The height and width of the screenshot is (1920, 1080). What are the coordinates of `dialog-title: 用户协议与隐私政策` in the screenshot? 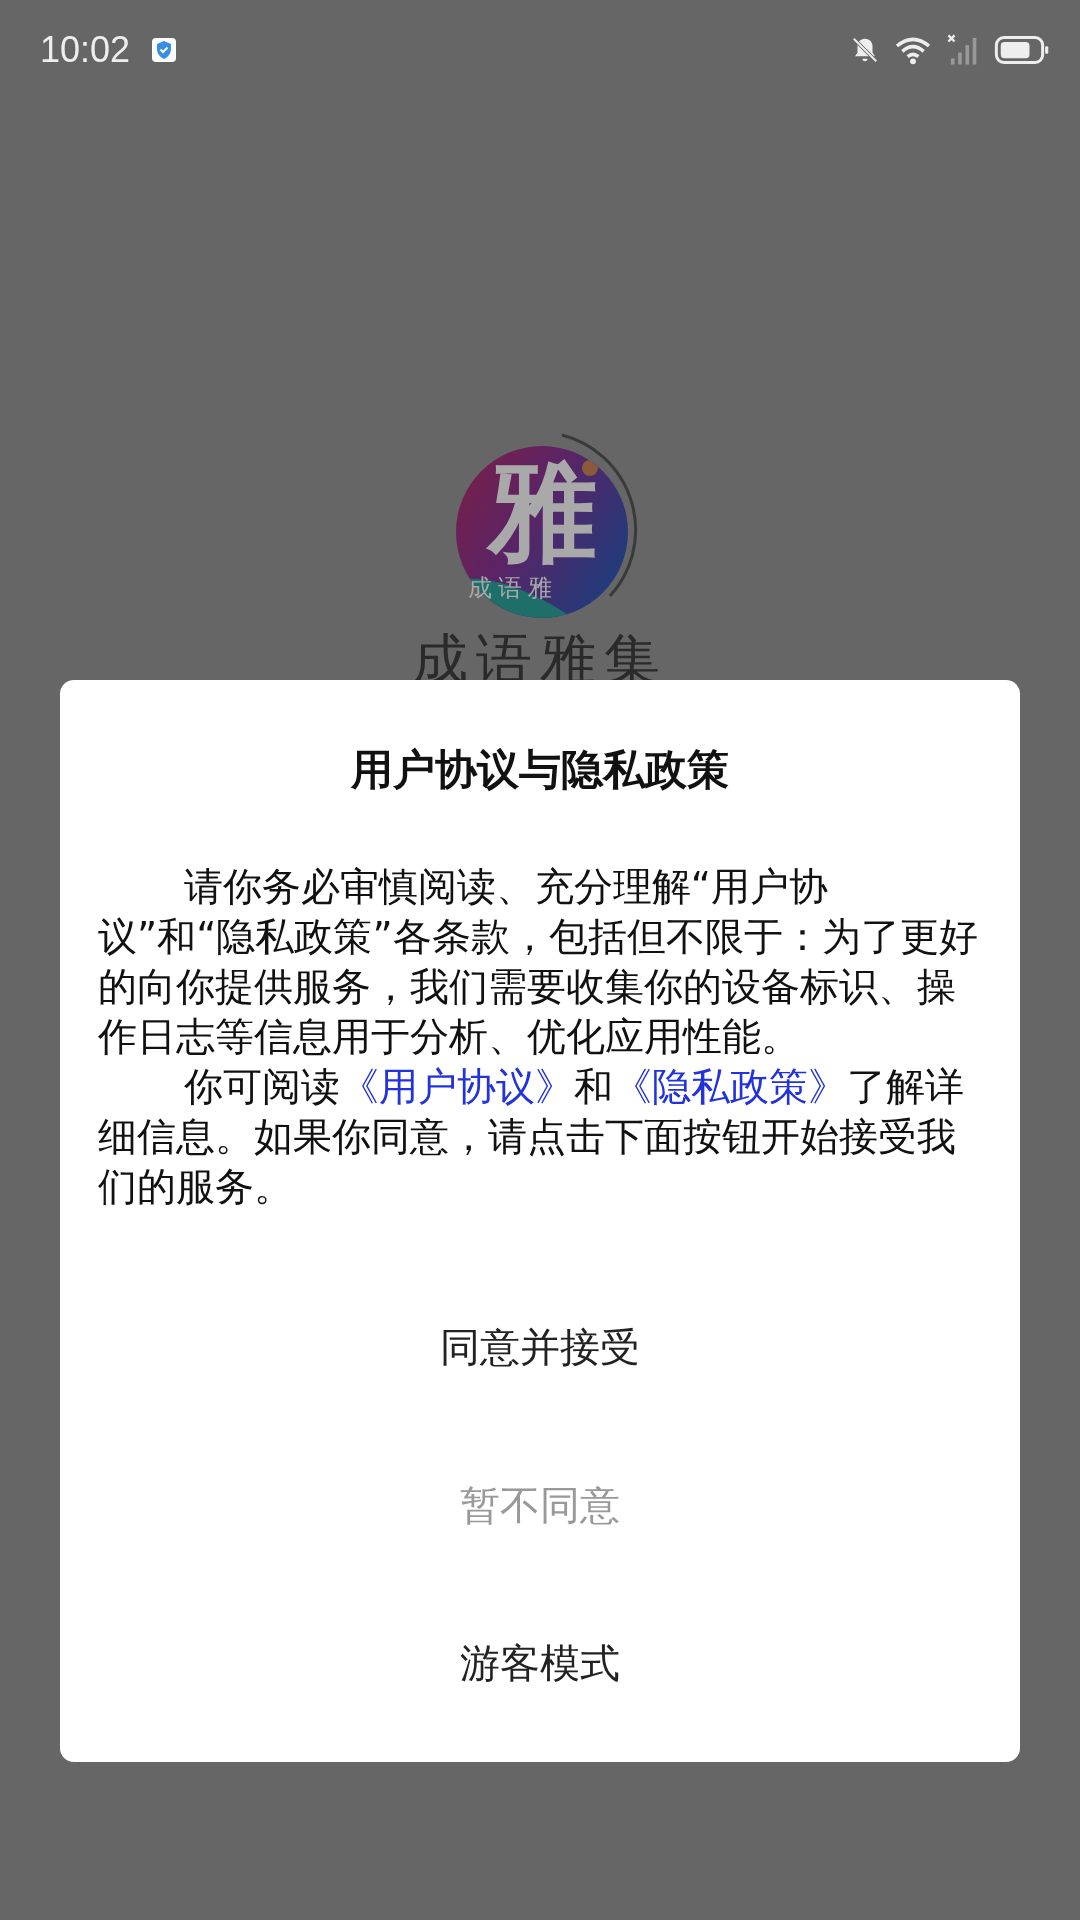 It's located at (539, 770).